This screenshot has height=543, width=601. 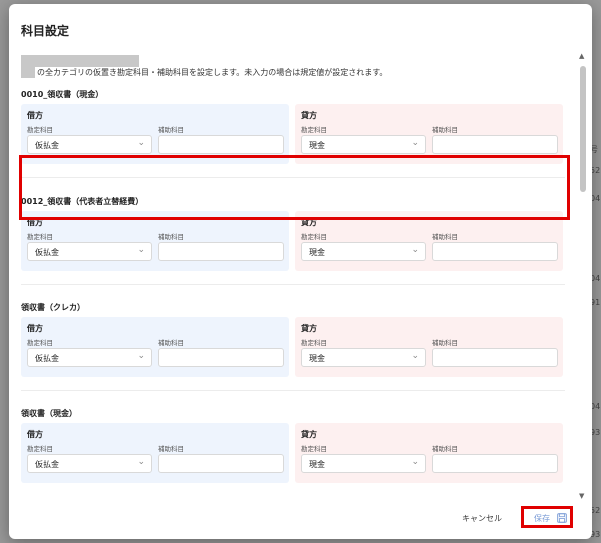 What do you see at coordinates (482, 518) in the screenshot?
I see `cancel-button: キャンセル` at bounding box center [482, 518].